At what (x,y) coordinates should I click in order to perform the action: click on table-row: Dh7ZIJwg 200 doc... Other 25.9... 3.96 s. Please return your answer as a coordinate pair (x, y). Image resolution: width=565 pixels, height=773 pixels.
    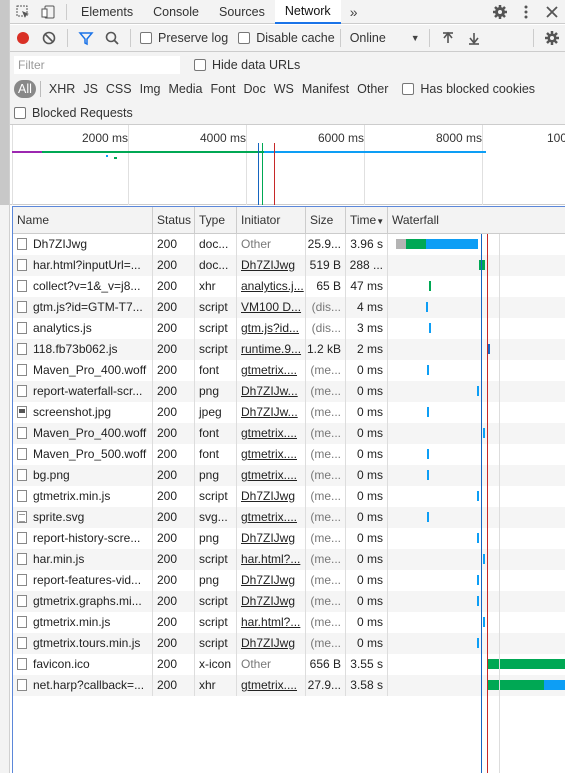
    Looking at the image, I should click on (289, 244).